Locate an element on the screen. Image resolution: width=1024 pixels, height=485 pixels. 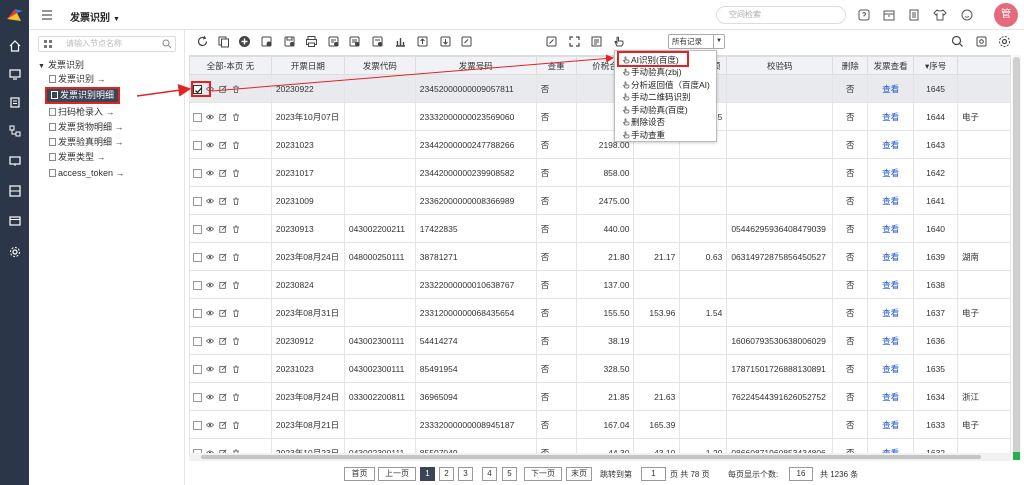
annotation-arrows is located at coordinates (375, 75).